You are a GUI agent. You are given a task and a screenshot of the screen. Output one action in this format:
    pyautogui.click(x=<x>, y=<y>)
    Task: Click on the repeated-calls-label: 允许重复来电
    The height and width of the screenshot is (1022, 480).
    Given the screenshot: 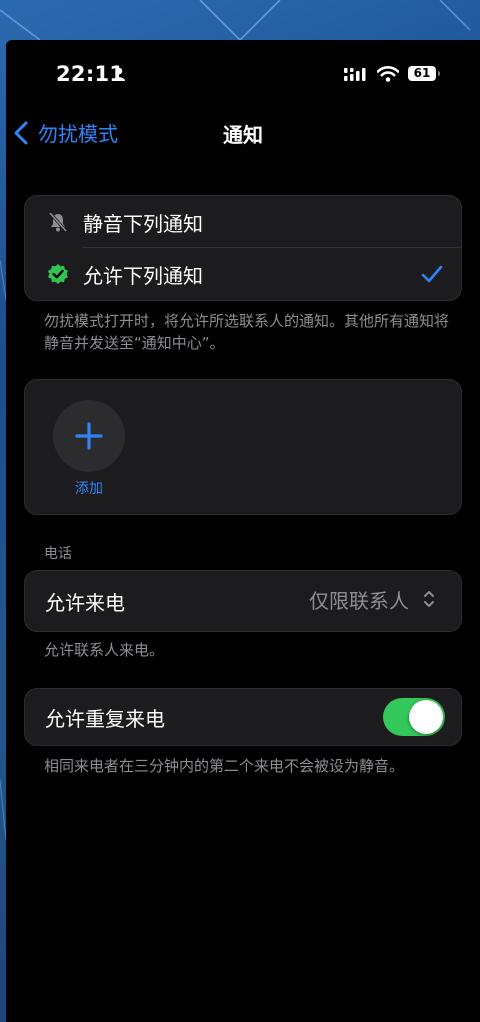 What is the action you would take?
    pyautogui.click(x=105, y=718)
    